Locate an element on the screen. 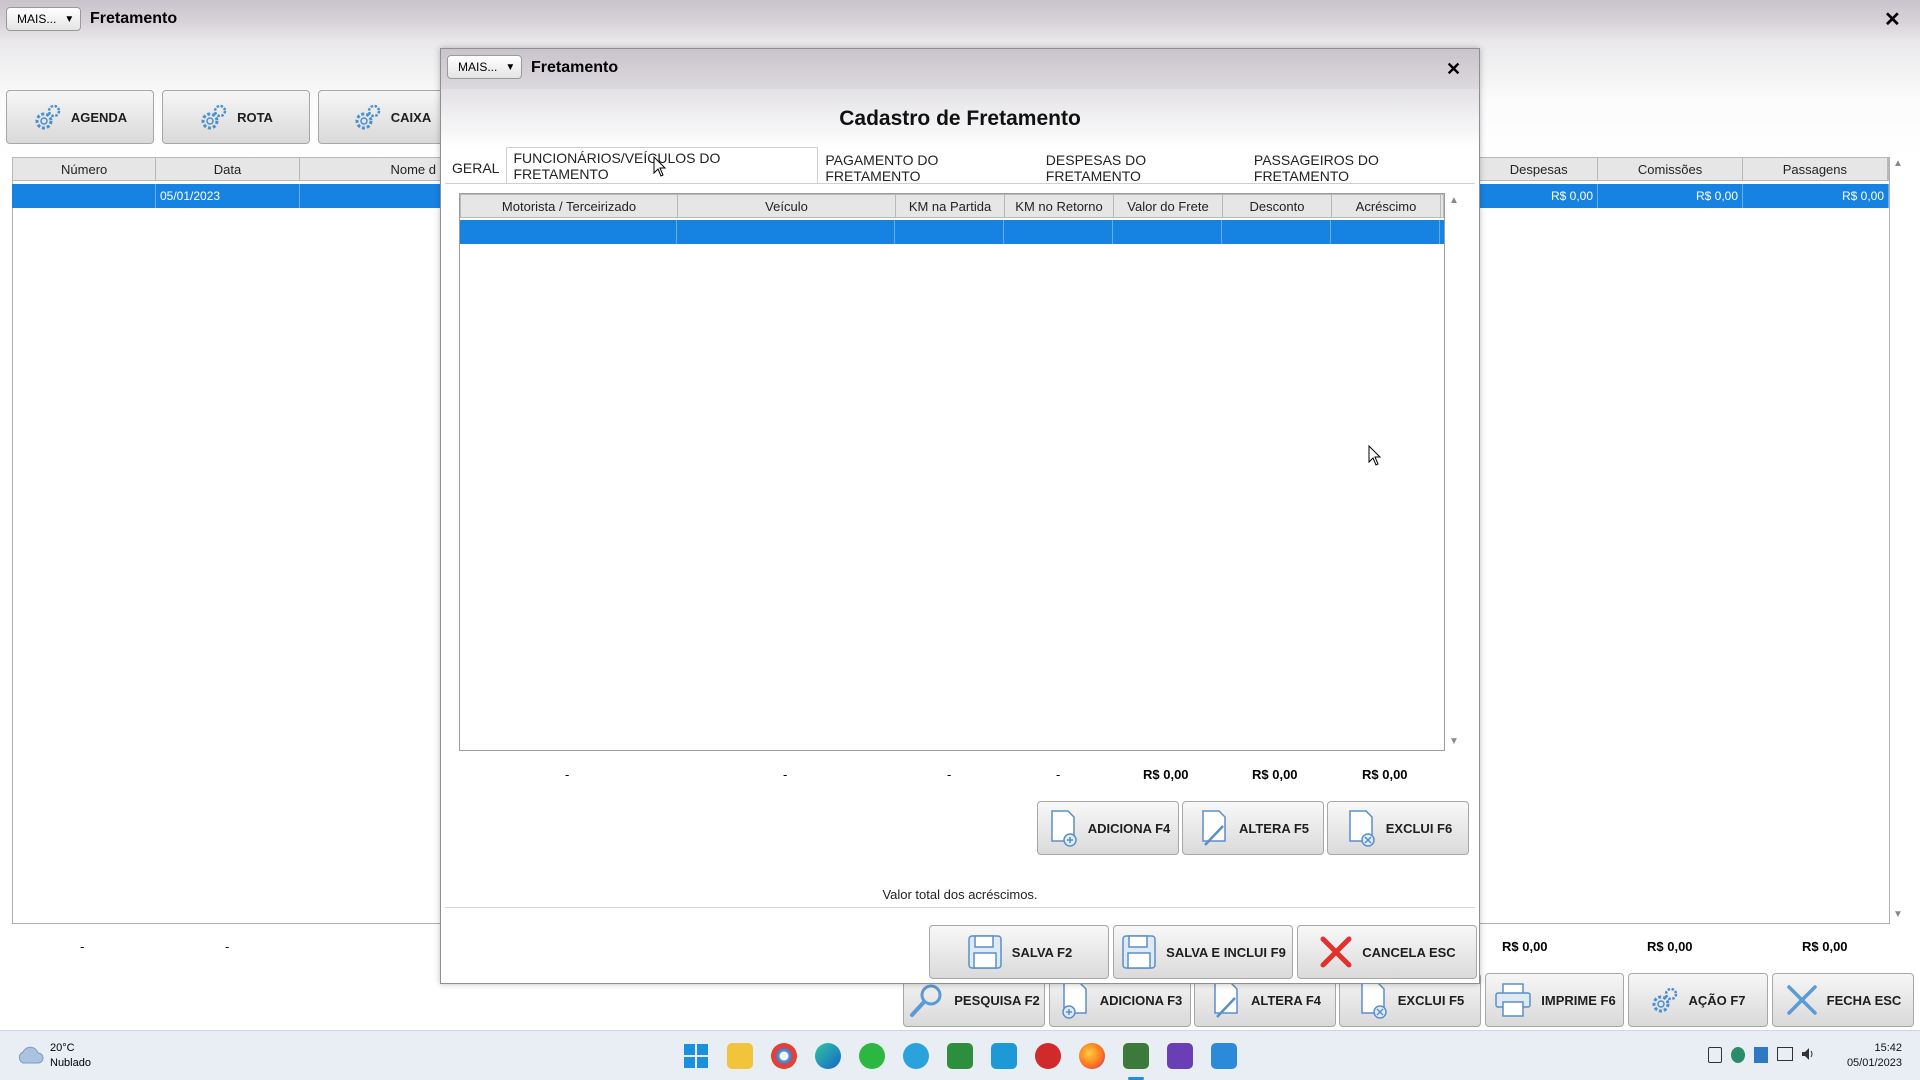 Image resolution: width=1920 pixels, height=1080 pixels. main-grid-header-right: Despesas Comissões Passagens is located at coordinates (1684, 169).